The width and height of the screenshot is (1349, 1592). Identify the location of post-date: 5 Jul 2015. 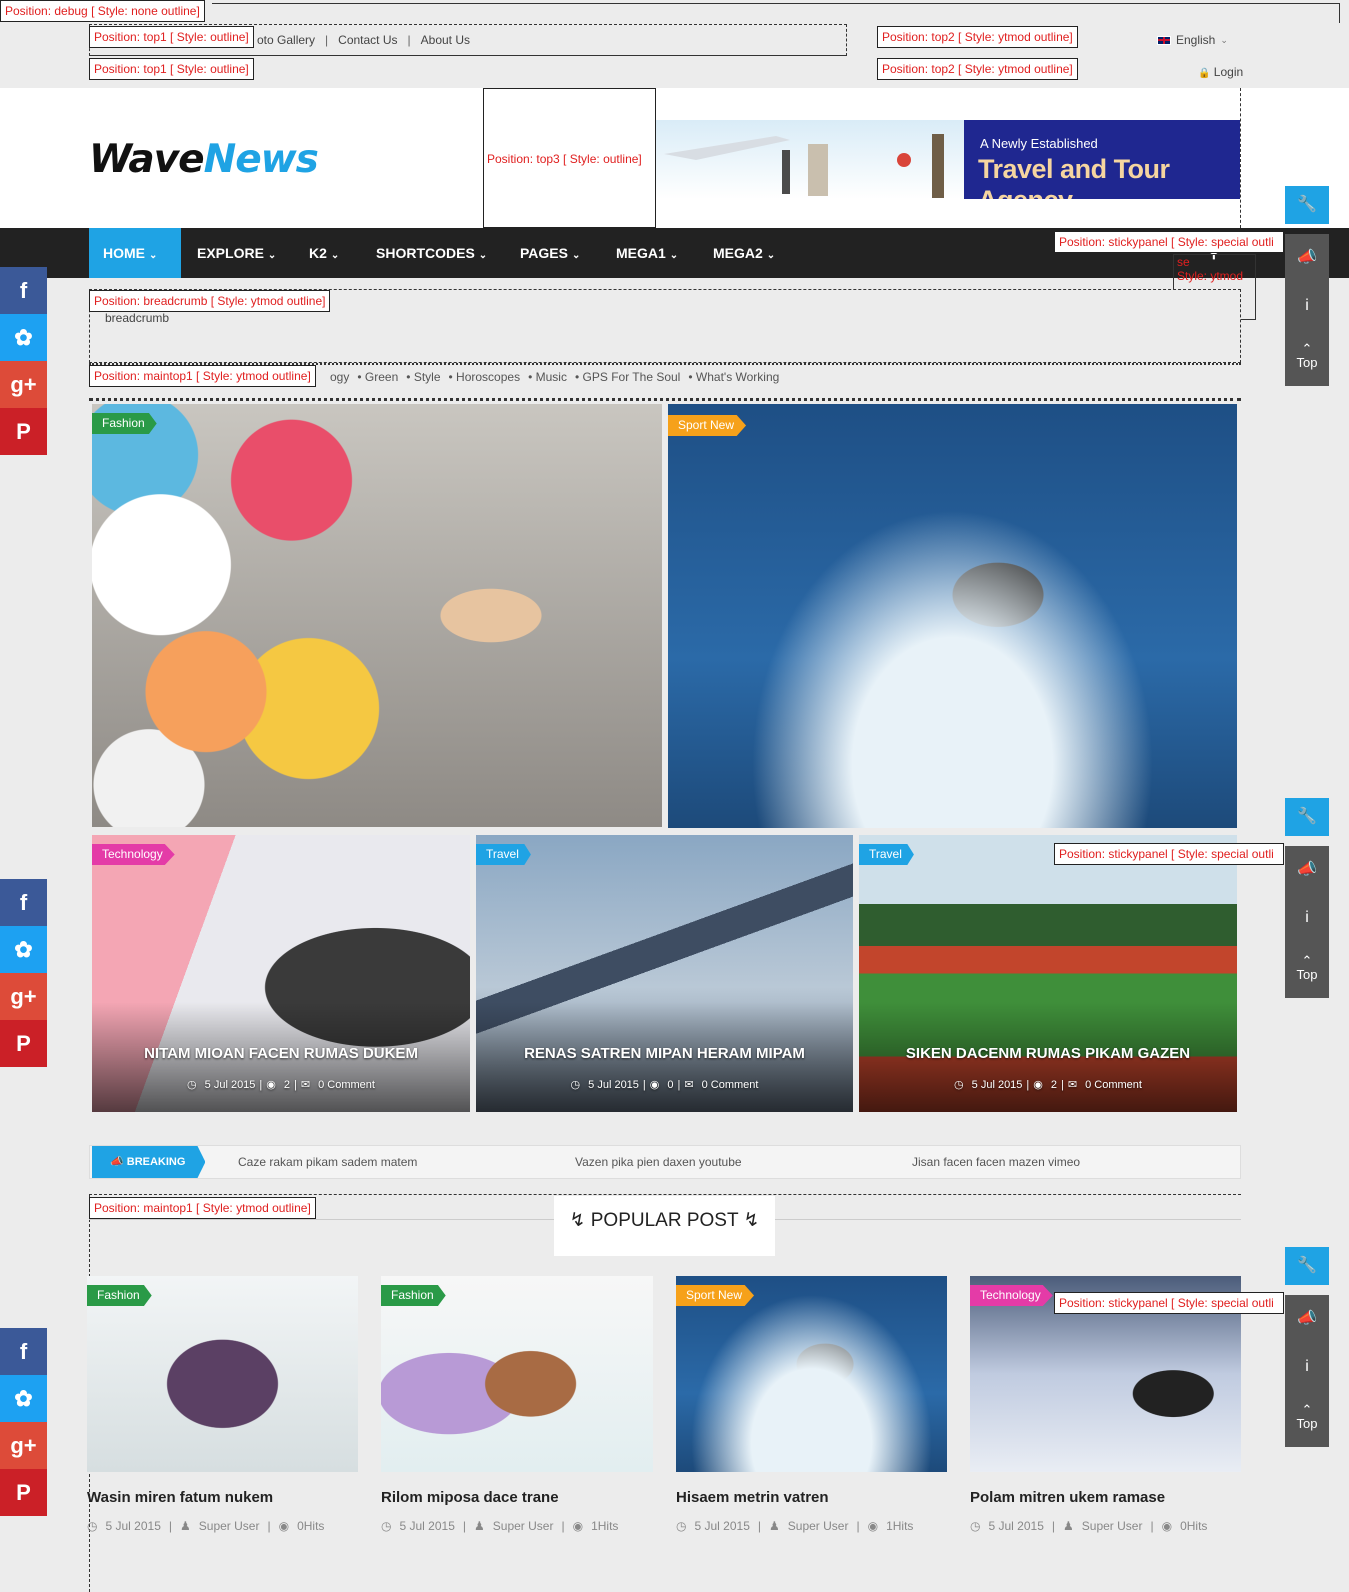
(427, 1526).